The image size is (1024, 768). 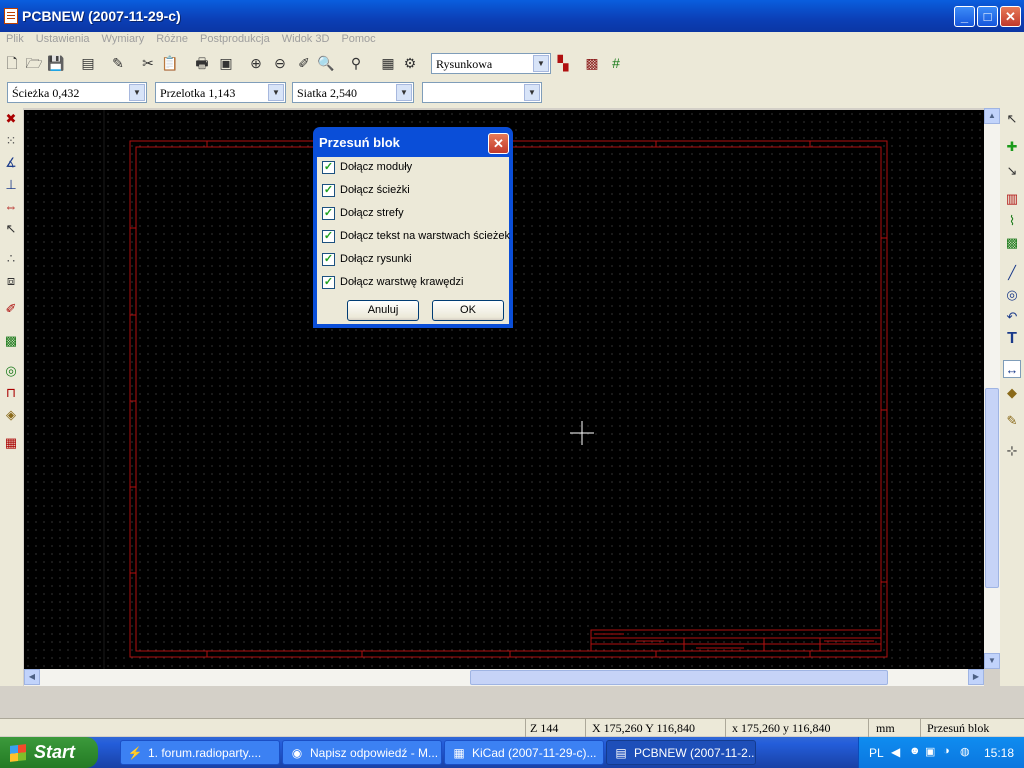 I want to click on add-dimension-icon: ↔, so click(x=1012, y=369).